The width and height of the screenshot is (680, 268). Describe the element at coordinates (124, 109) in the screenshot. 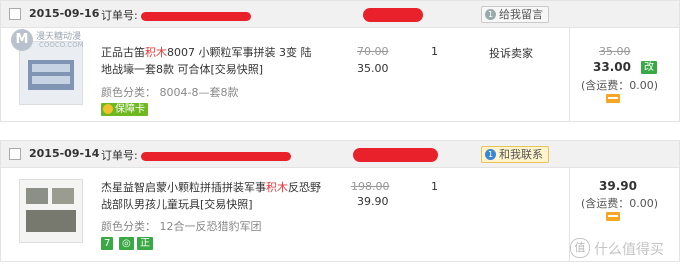

I see `guarantee-card-badge: 保障卡` at that location.